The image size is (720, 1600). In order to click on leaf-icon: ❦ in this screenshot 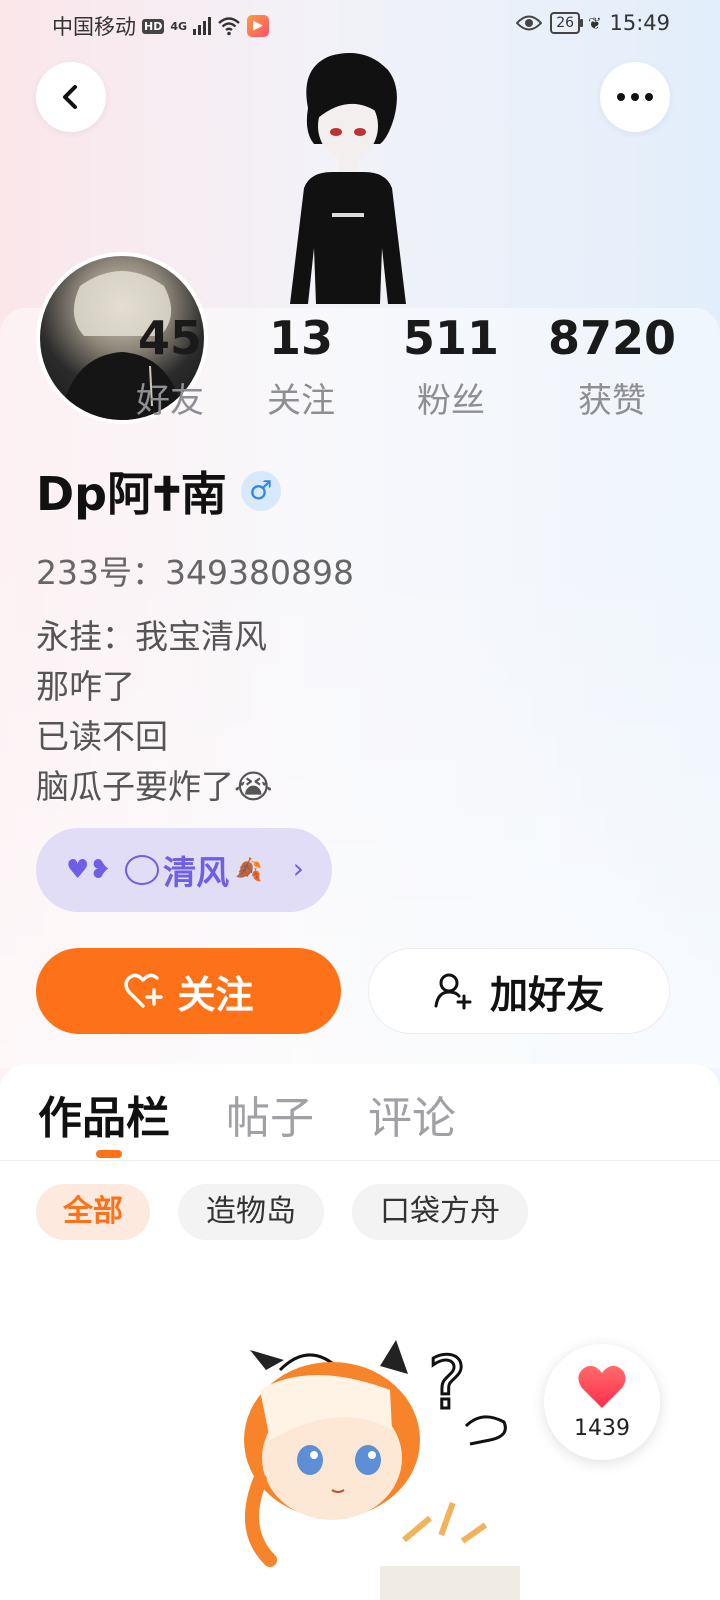, I will do `click(595, 23)`.